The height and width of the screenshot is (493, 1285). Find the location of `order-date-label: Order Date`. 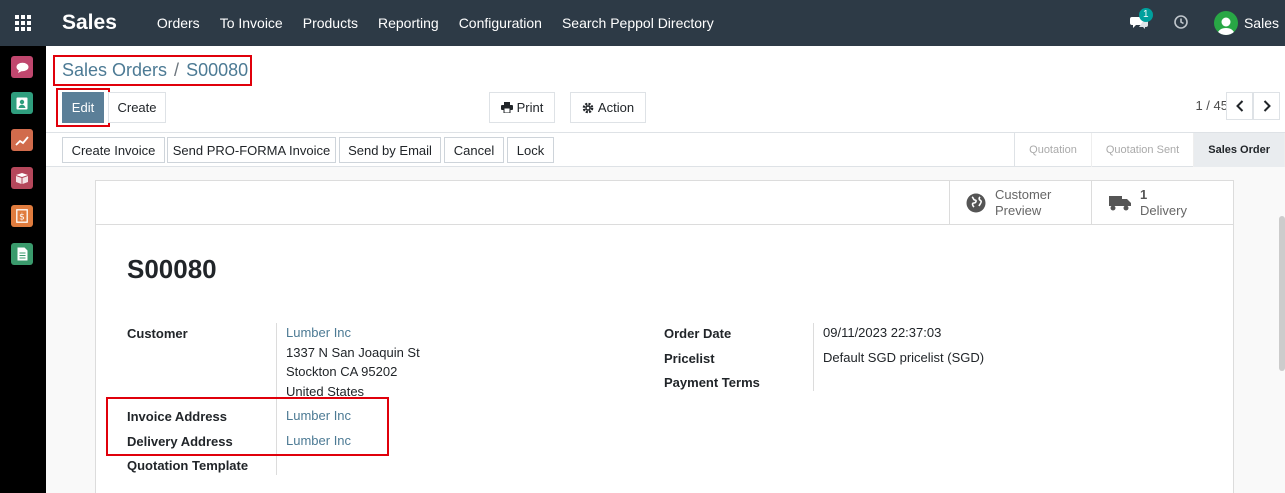

order-date-label: Order Date is located at coordinates (698, 333).